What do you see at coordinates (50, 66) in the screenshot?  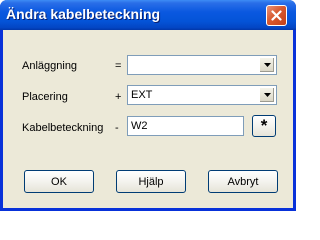 I see `anlaggning-label: Anläggning` at bounding box center [50, 66].